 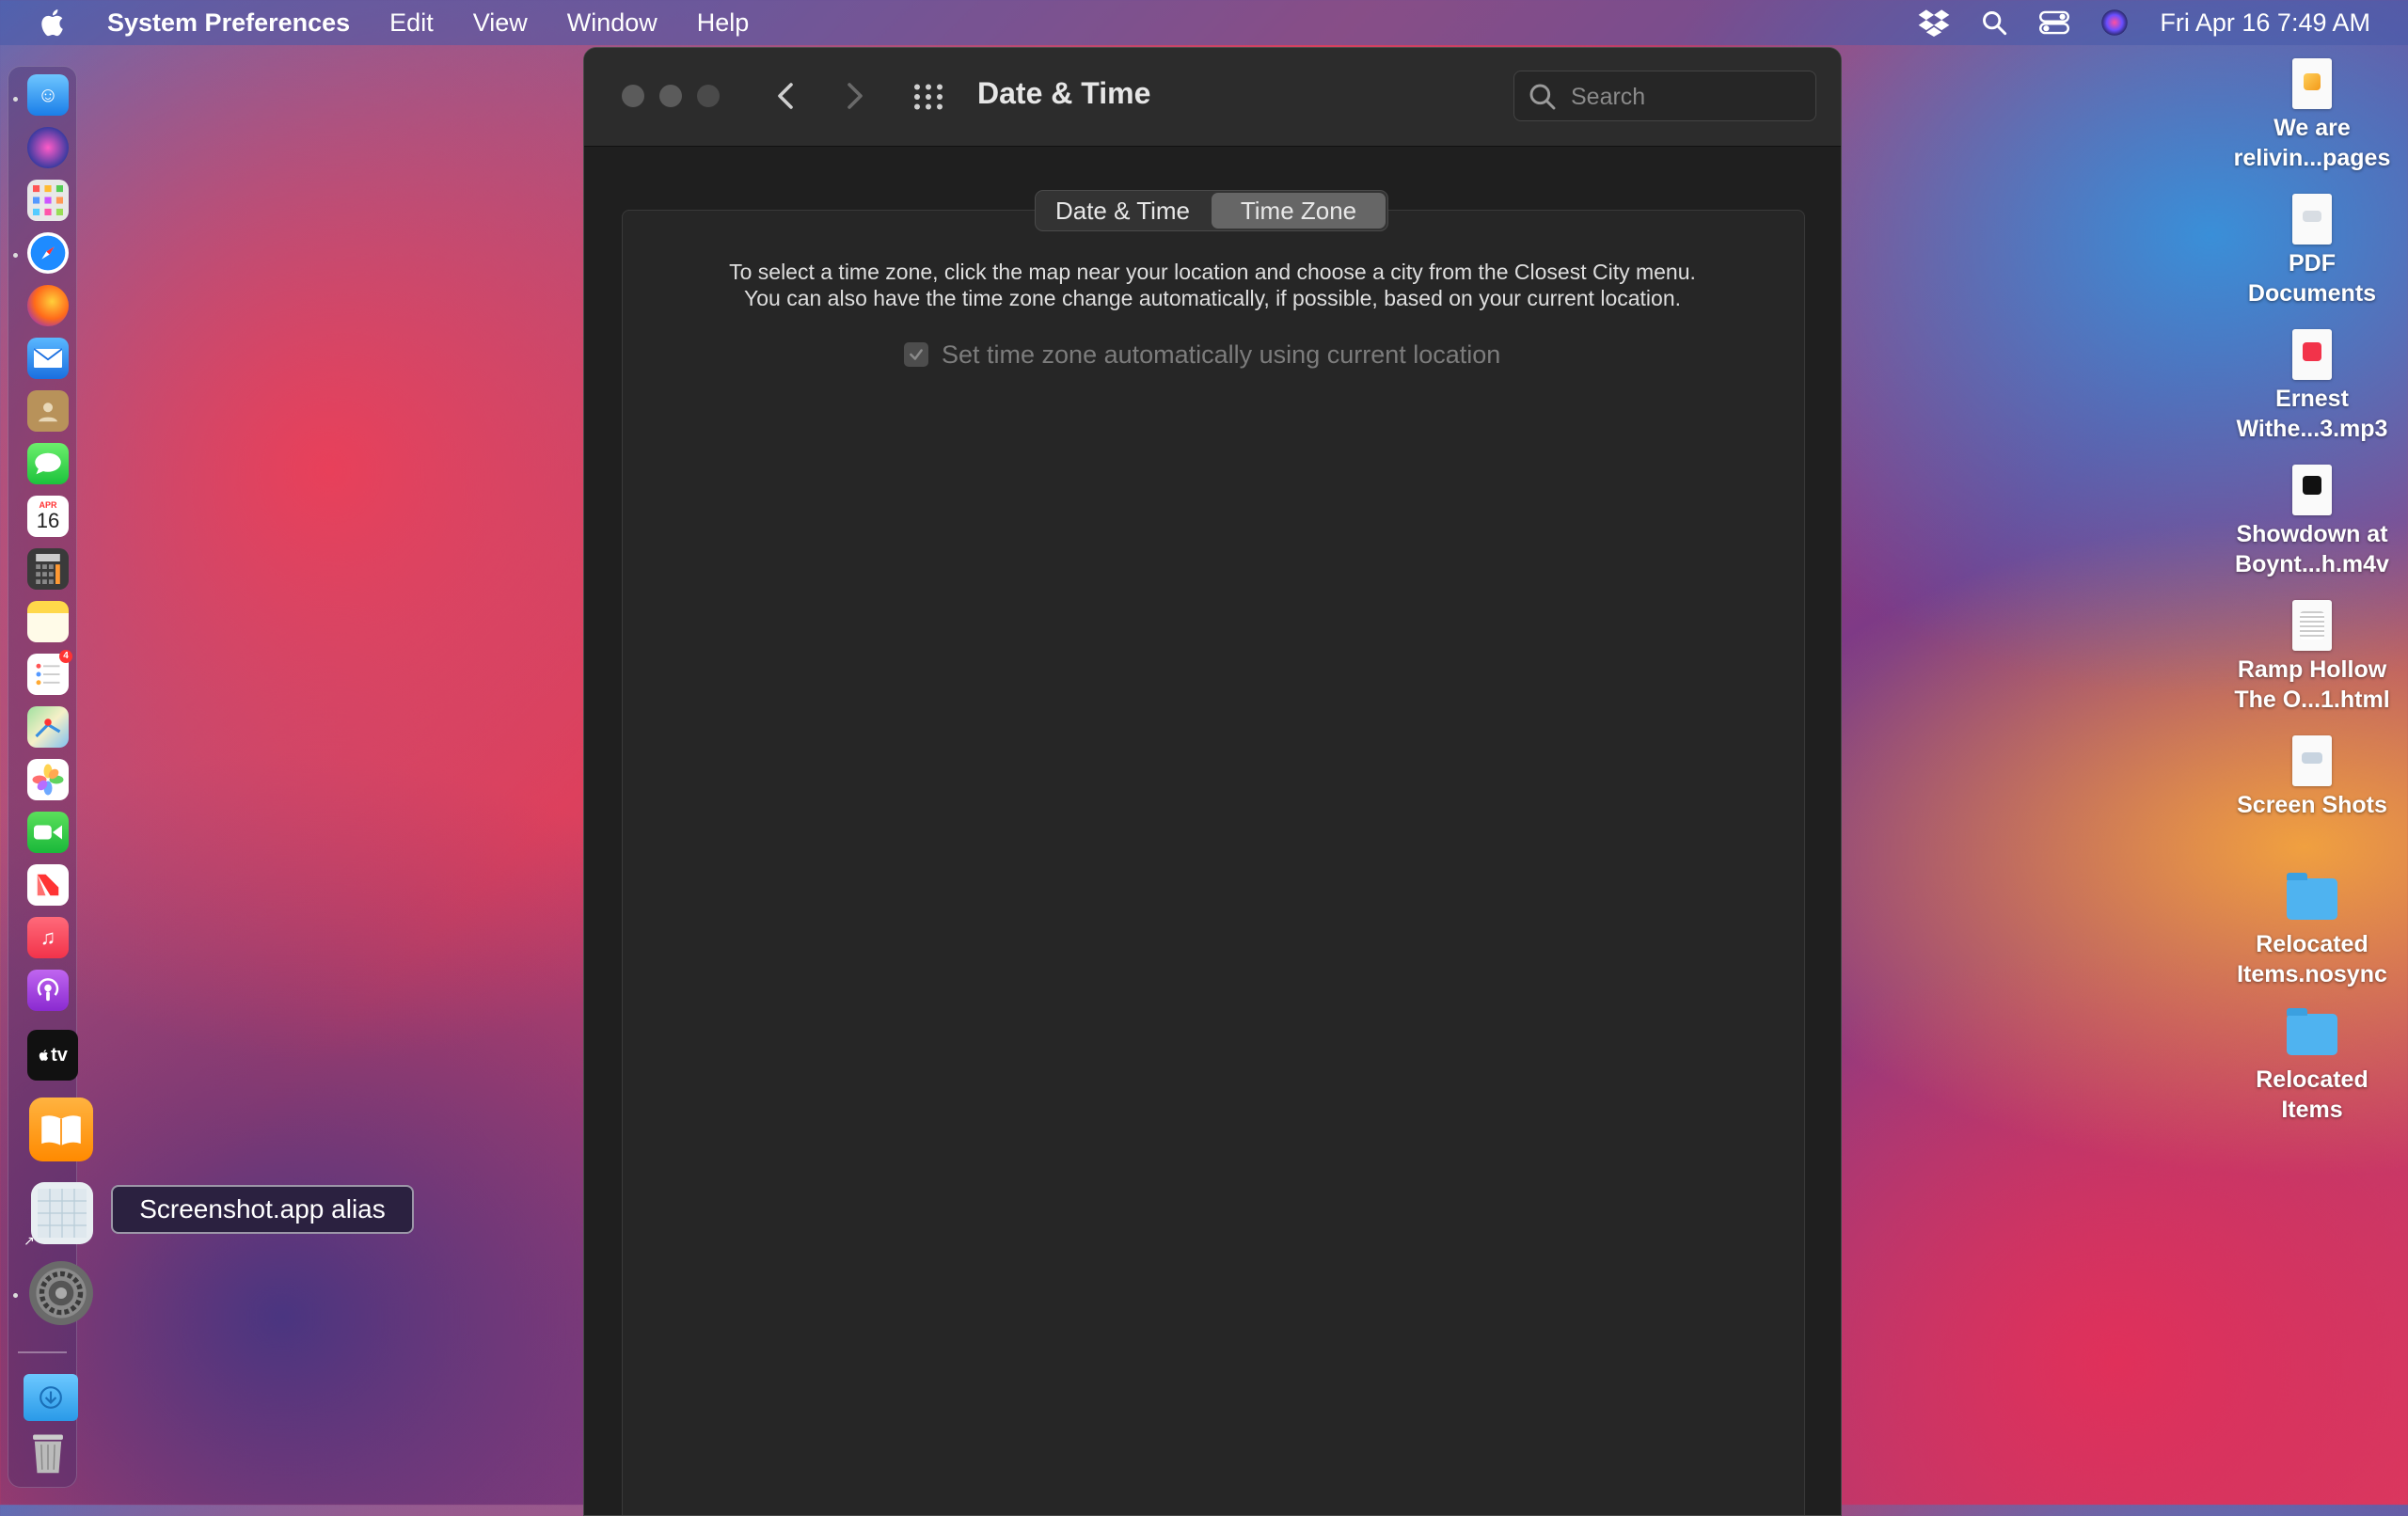 I want to click on dropbox-icon, so click(x=1934, y=23).